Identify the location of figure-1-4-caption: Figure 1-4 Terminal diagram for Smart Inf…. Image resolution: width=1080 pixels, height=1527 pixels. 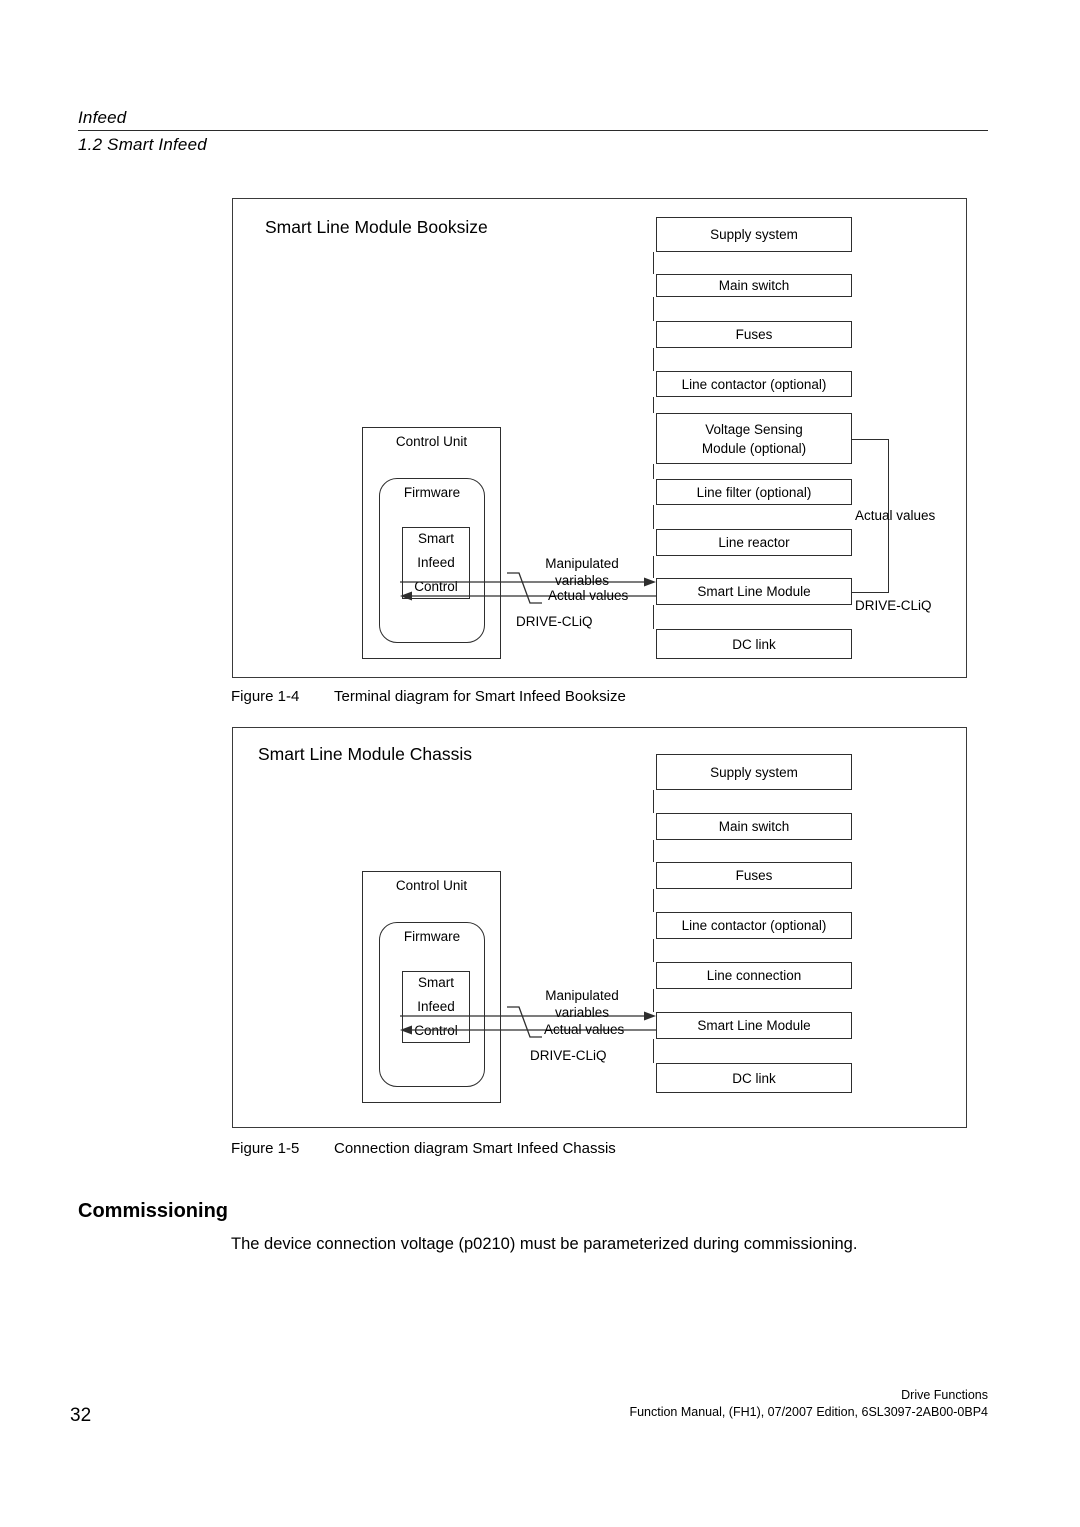
(428, 696).